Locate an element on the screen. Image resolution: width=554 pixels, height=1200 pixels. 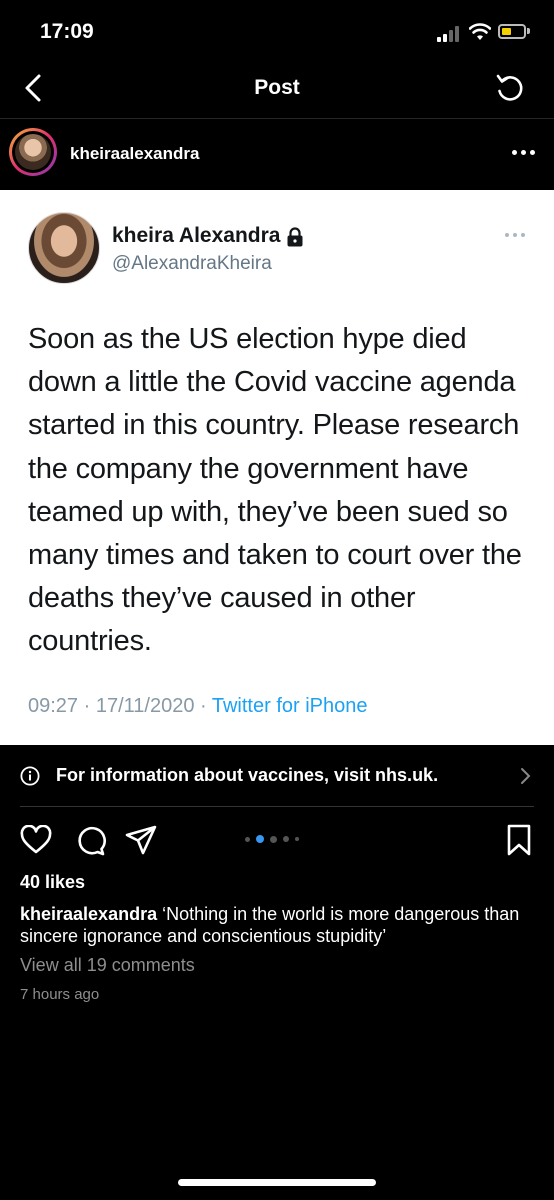
share-icon is located at coordinates (141, 840).